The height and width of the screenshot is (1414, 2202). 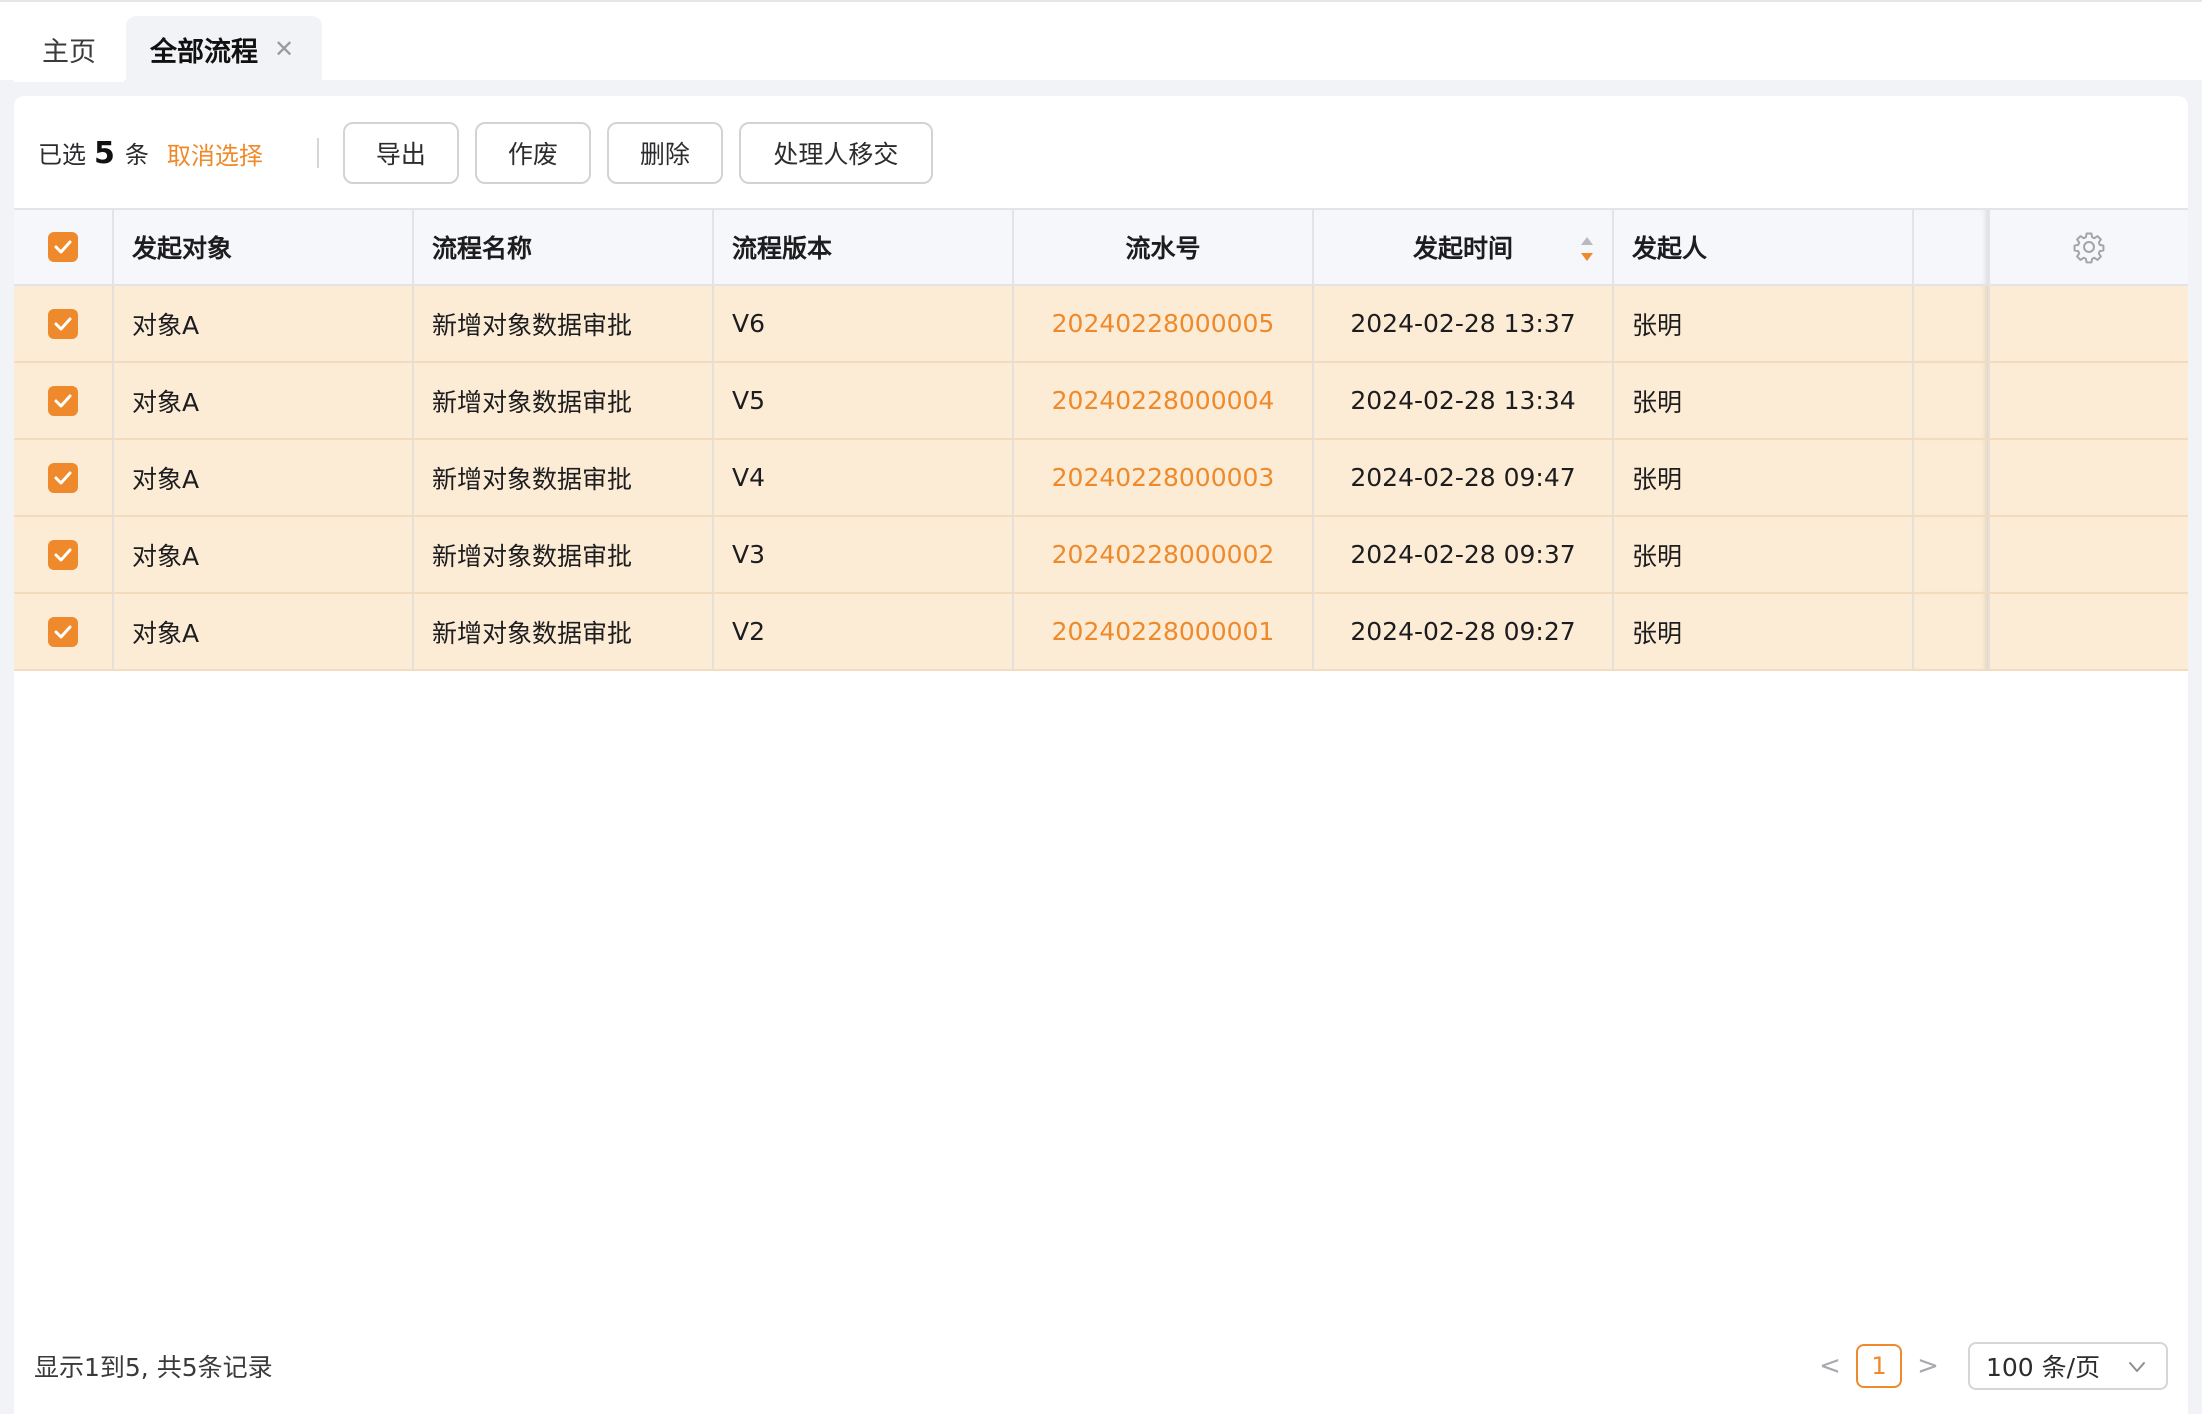 I want to click on serial-link: 20240228000005, so click(x=1163, y=323).